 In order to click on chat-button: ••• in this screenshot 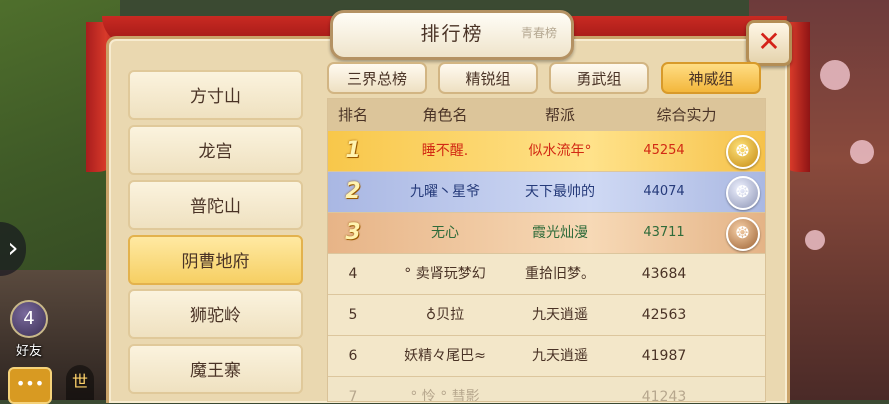, I will do `click(30, 385)`.